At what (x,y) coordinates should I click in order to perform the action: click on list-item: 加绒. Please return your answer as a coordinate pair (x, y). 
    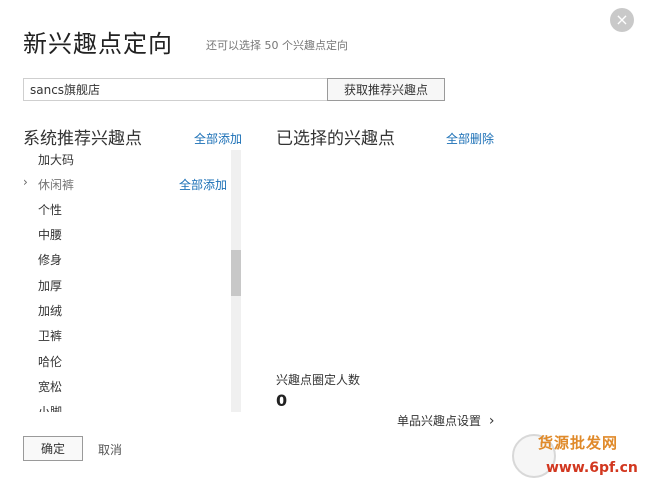
    Looking at the image, I should click on (126, 312).